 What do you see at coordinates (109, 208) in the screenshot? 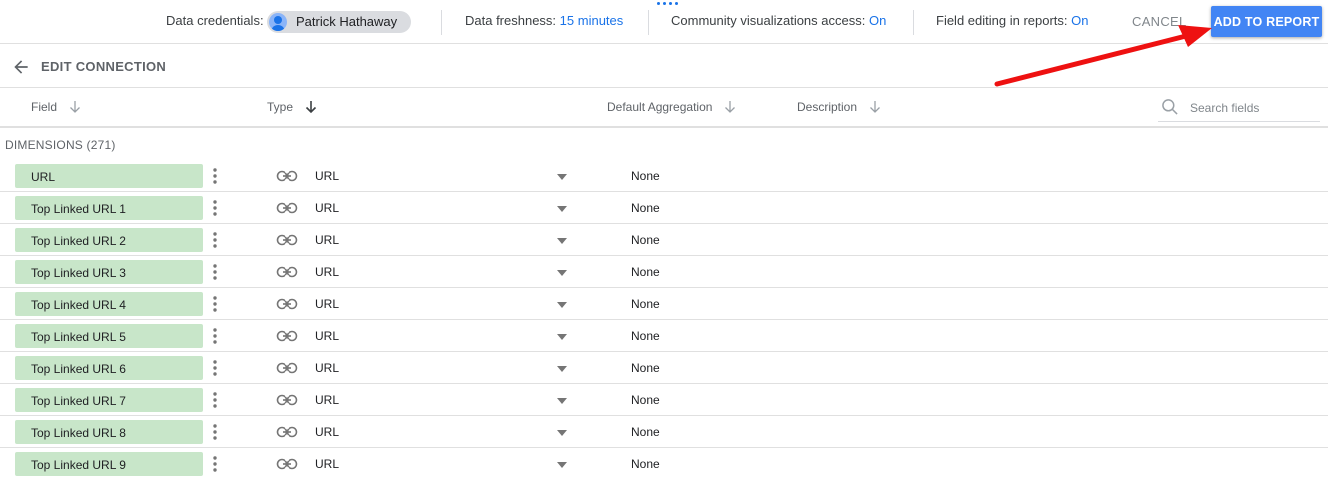
I see `field-name-chip: Top Linked URL 1` at bounding box center [109, 208].